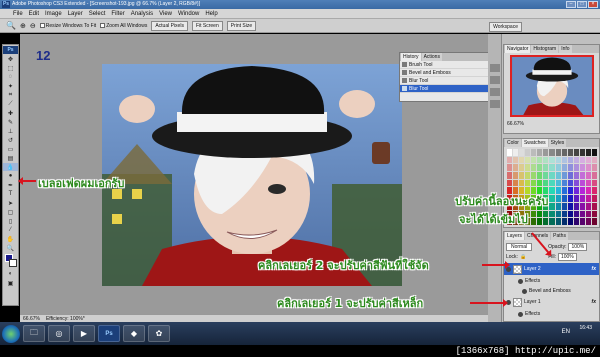 Image resolution: width=600 pixels, height=357 pixels. What do you see at coordinates (23, 26) in the screenshot?
I see `zoom-in-icon: ⊕` at bounding box center [23, 26].